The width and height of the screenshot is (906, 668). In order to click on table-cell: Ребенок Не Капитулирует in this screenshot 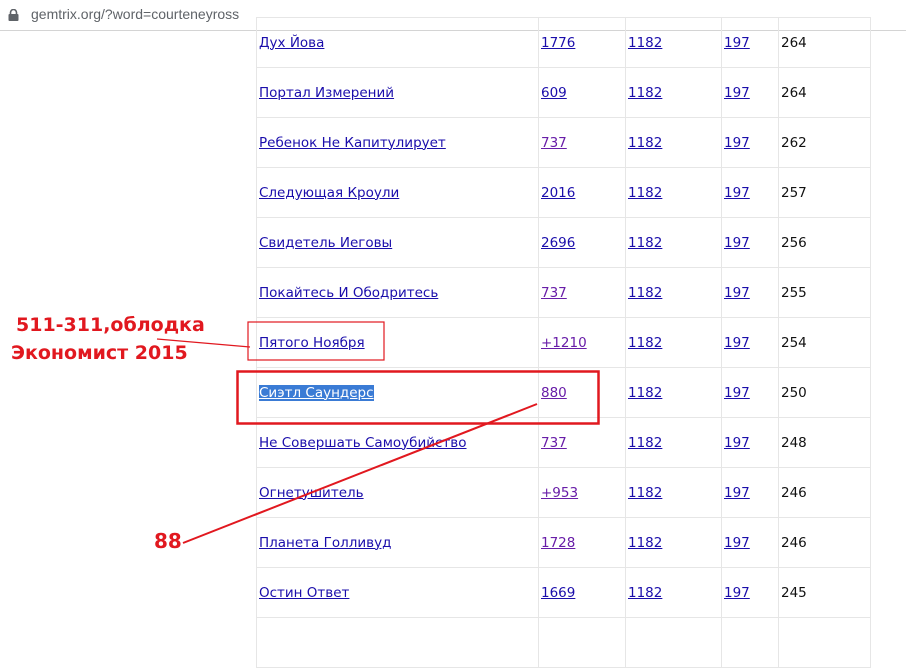, I will do `click(397, 142)`.